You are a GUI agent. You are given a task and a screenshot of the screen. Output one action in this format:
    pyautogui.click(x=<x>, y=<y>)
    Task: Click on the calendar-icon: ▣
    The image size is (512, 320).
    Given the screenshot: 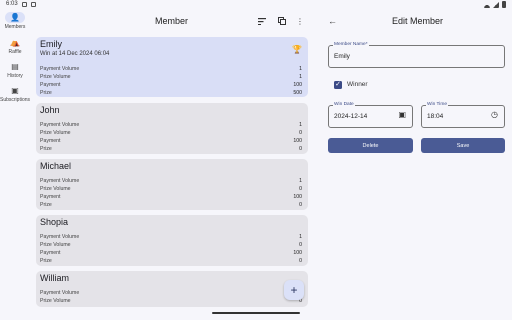 What is the action you would take?
    pyautogui.click(x=402, y=114)
    